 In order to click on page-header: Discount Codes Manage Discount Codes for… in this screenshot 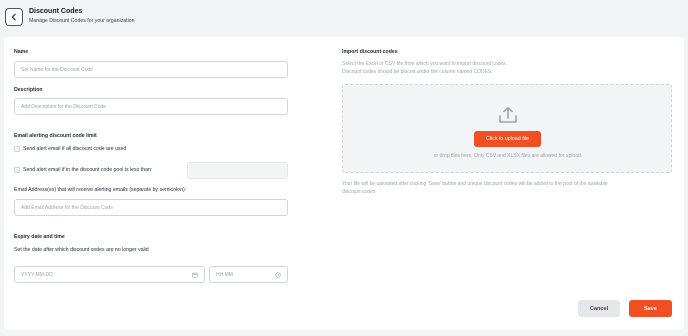, I will do `click(344, 17)`.